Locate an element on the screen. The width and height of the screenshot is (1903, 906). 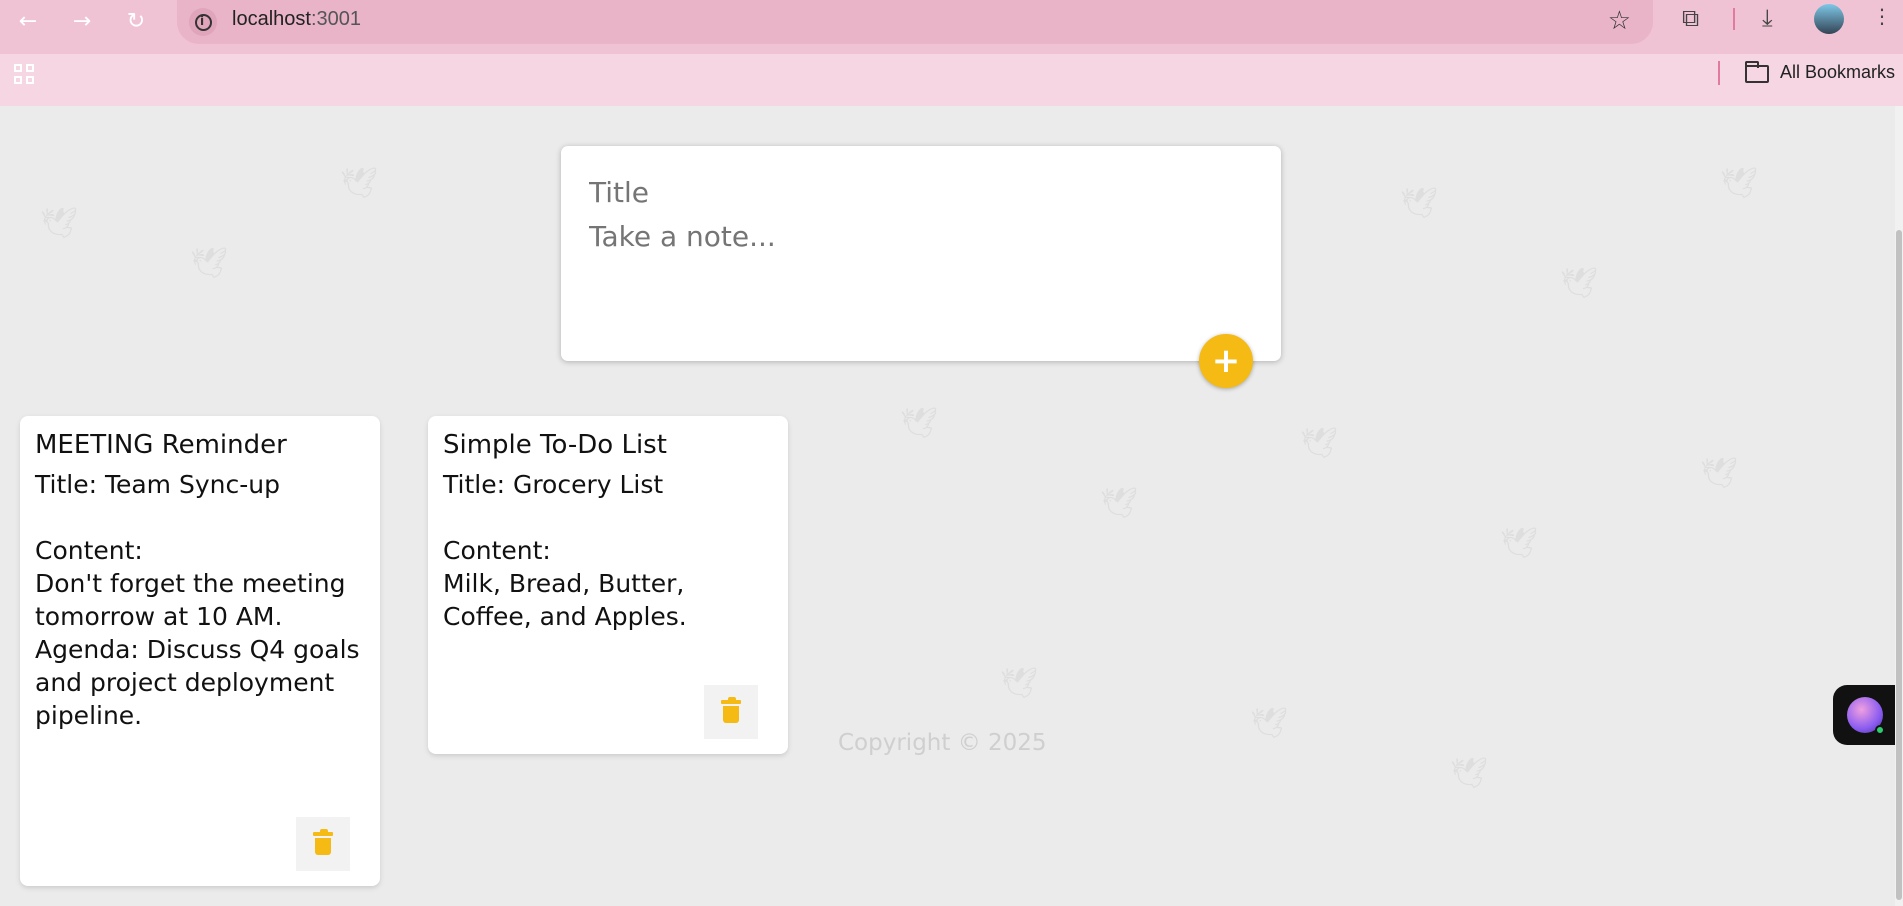
all-bookmarks-link: All Bookmarks is located at coordinates (1837, 72).